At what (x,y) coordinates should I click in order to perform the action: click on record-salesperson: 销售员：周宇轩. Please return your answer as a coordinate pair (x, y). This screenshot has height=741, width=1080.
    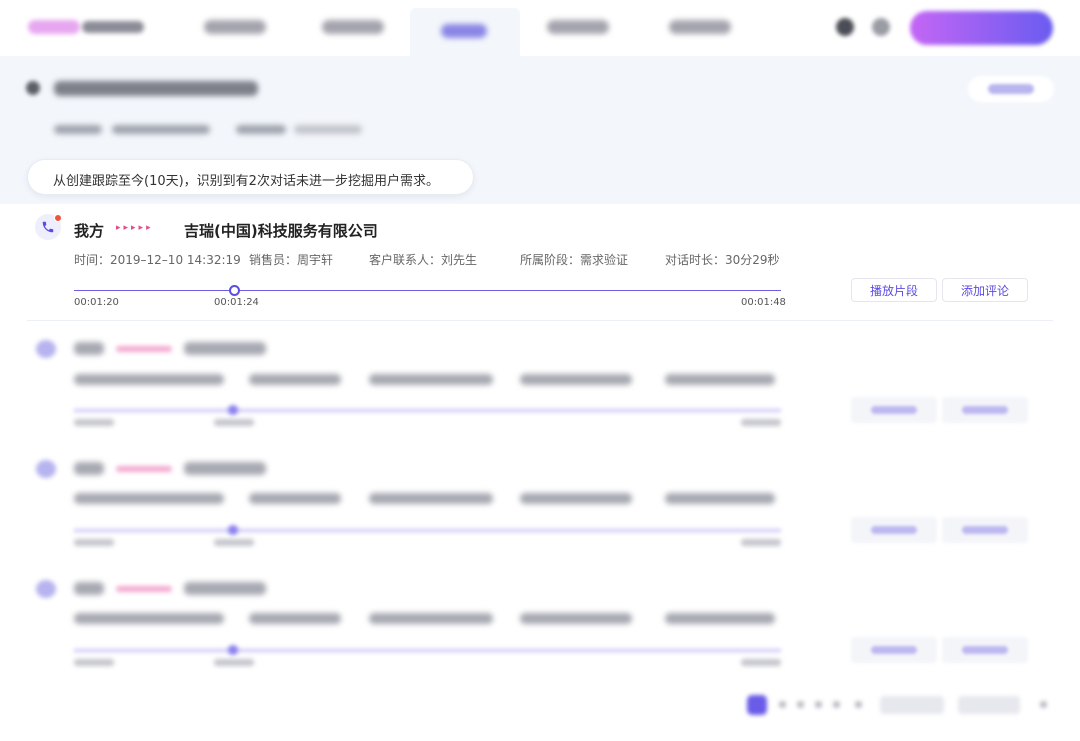
    Looking at the image, I should click on (291, 260).